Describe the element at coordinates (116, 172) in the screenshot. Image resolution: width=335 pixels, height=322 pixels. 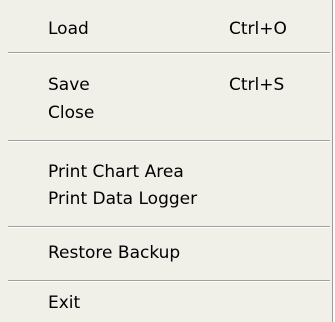
I see `menu-item-label: Print Chart Area` at that location.